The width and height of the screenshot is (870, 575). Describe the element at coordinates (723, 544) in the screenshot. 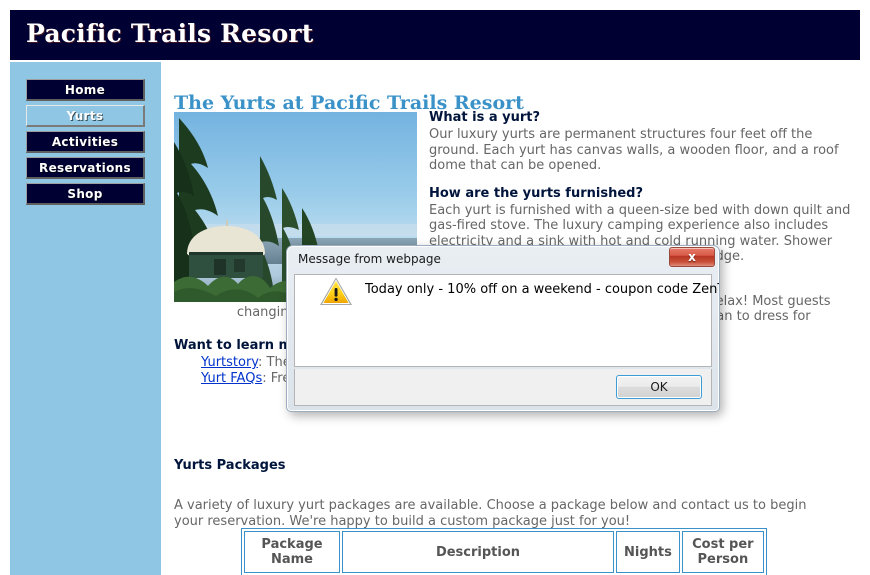

I see `header-line: Cost per` at that location.